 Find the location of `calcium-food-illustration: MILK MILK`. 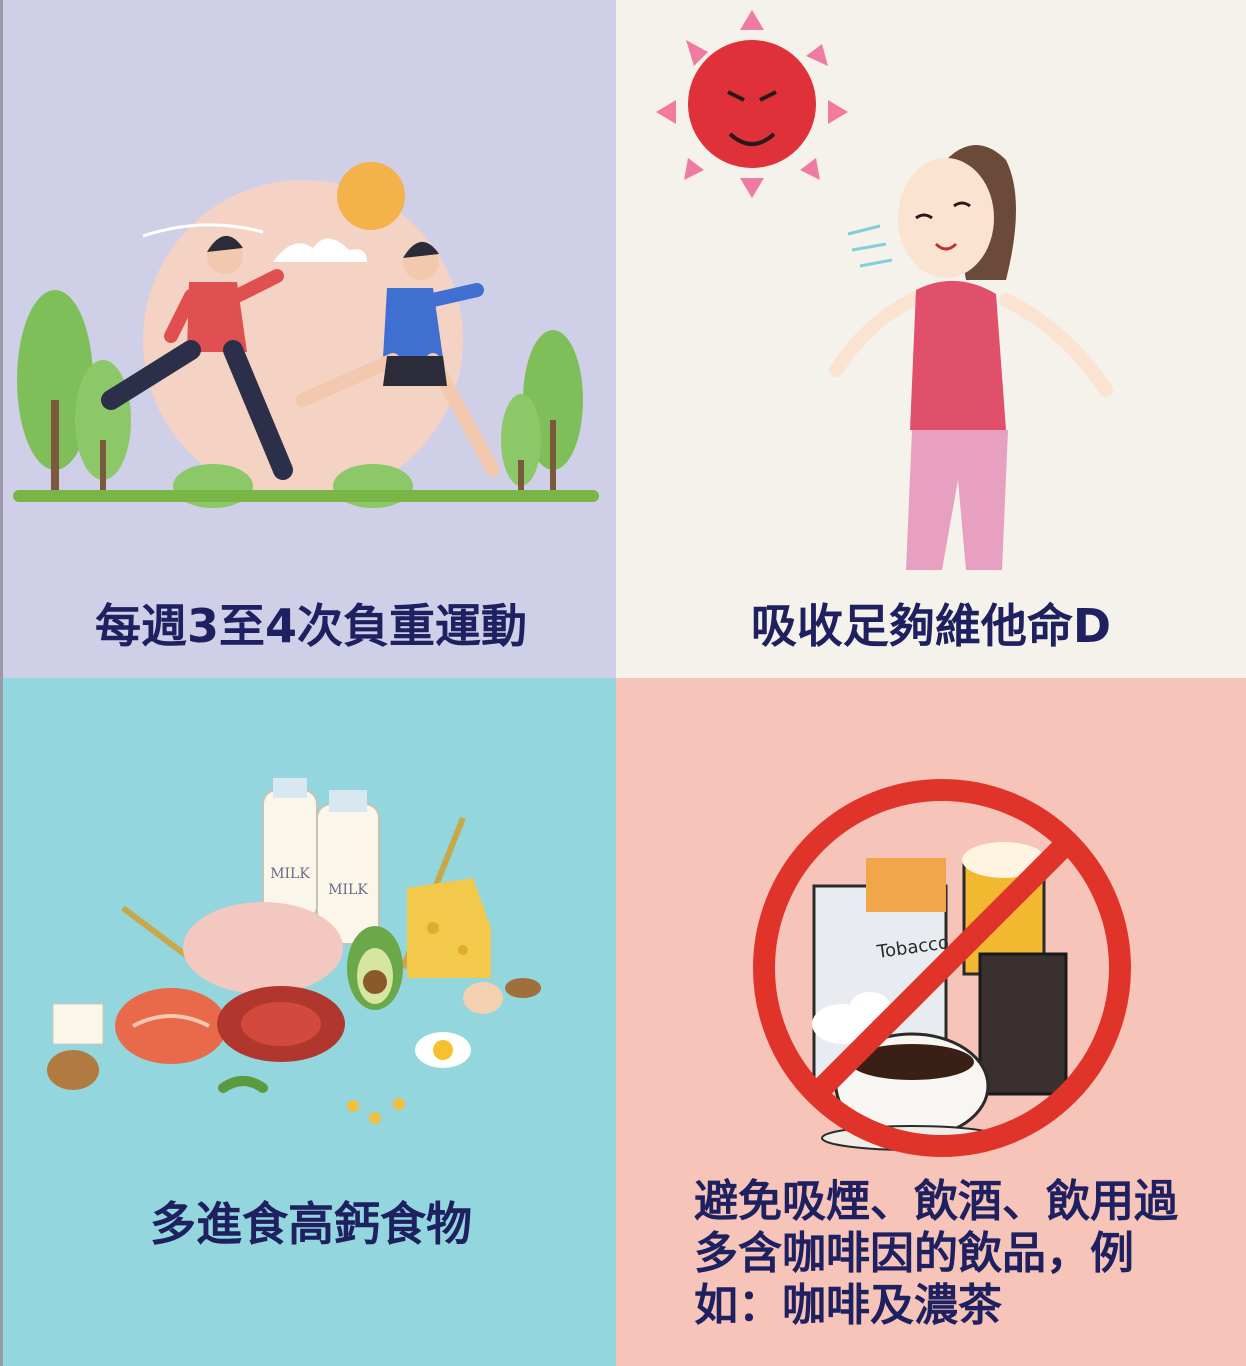

calcium-food-illustration: MILK MILK is located at coordinates (294, 951).